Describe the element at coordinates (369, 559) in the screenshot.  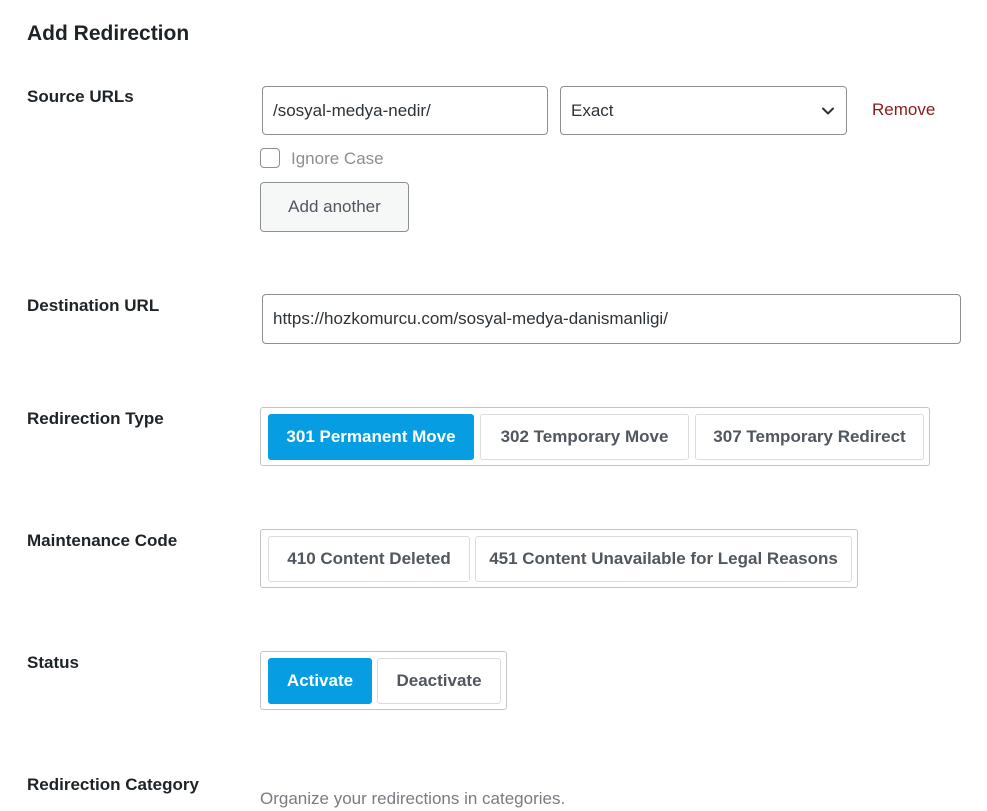
I see `code-410-button: 410 Content Deleted` at that location.